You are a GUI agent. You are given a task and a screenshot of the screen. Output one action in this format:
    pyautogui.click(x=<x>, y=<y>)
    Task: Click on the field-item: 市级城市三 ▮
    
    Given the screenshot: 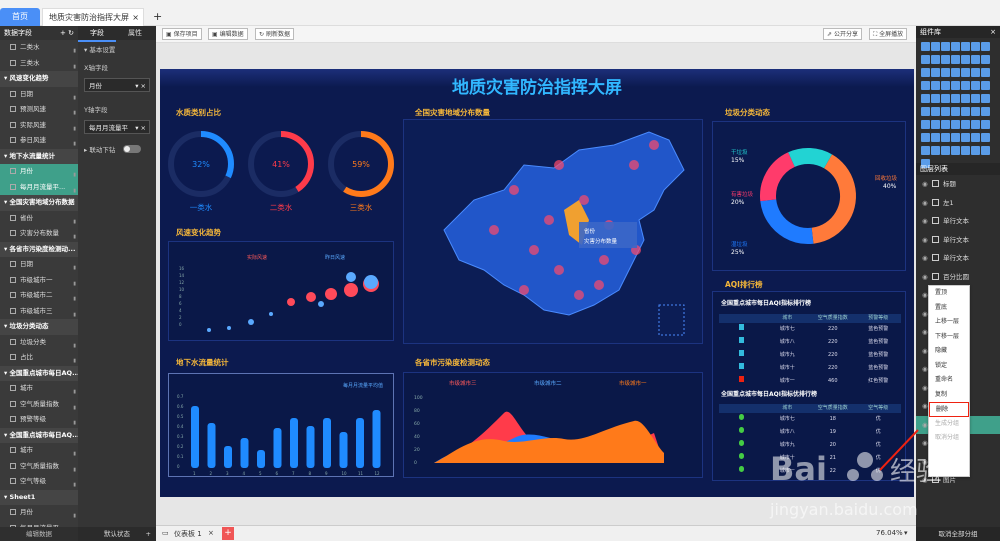 What is the action you would take?
    pyautogui.click(x=39, y=312)
    